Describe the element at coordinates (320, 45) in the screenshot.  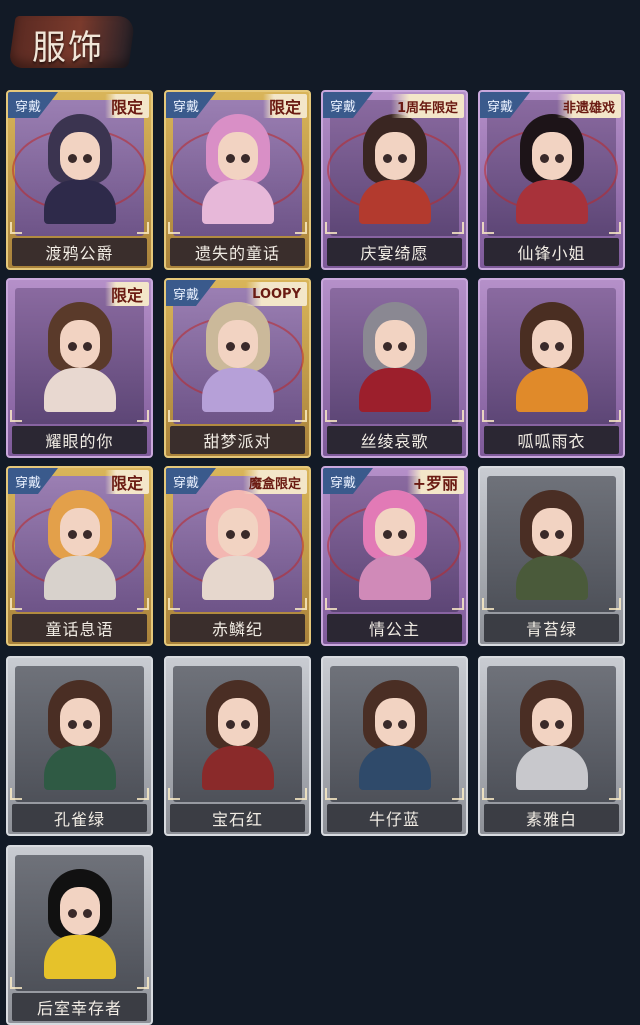
I see `header: 服饰` at that location.